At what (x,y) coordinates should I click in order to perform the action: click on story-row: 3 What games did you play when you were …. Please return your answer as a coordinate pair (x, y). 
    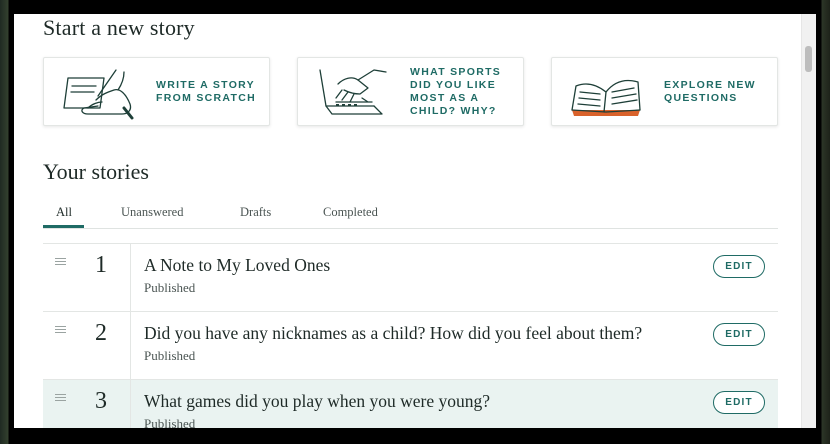
    Looking at the image, I should click on (410, 404).